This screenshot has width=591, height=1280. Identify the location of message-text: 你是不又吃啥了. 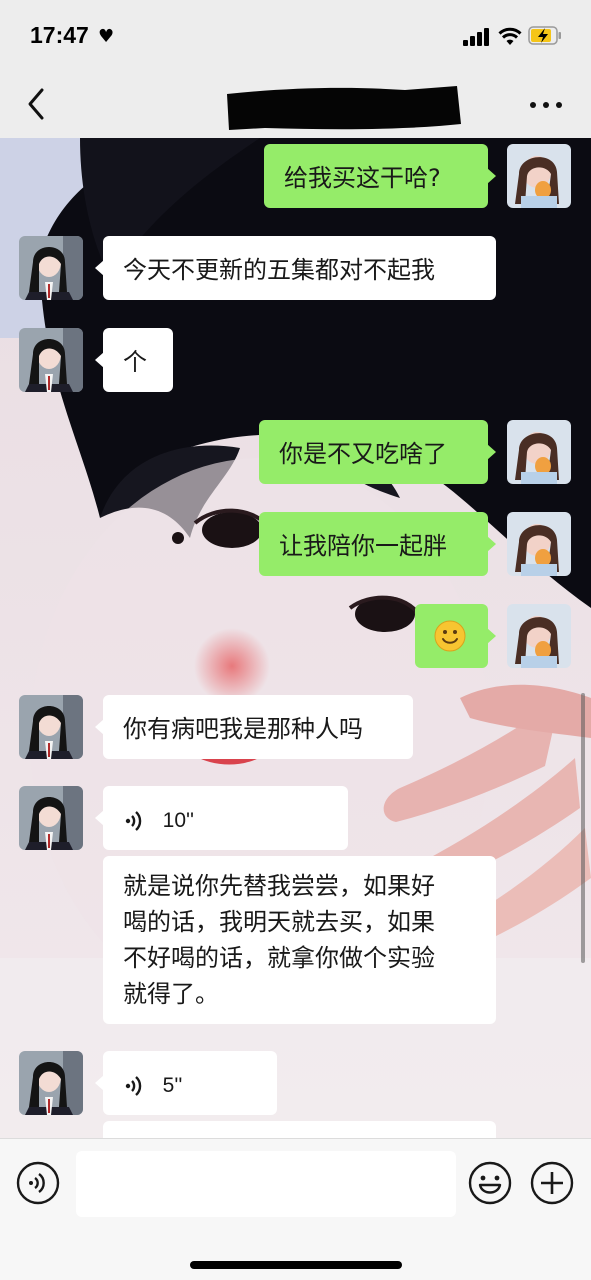
(363, 454).